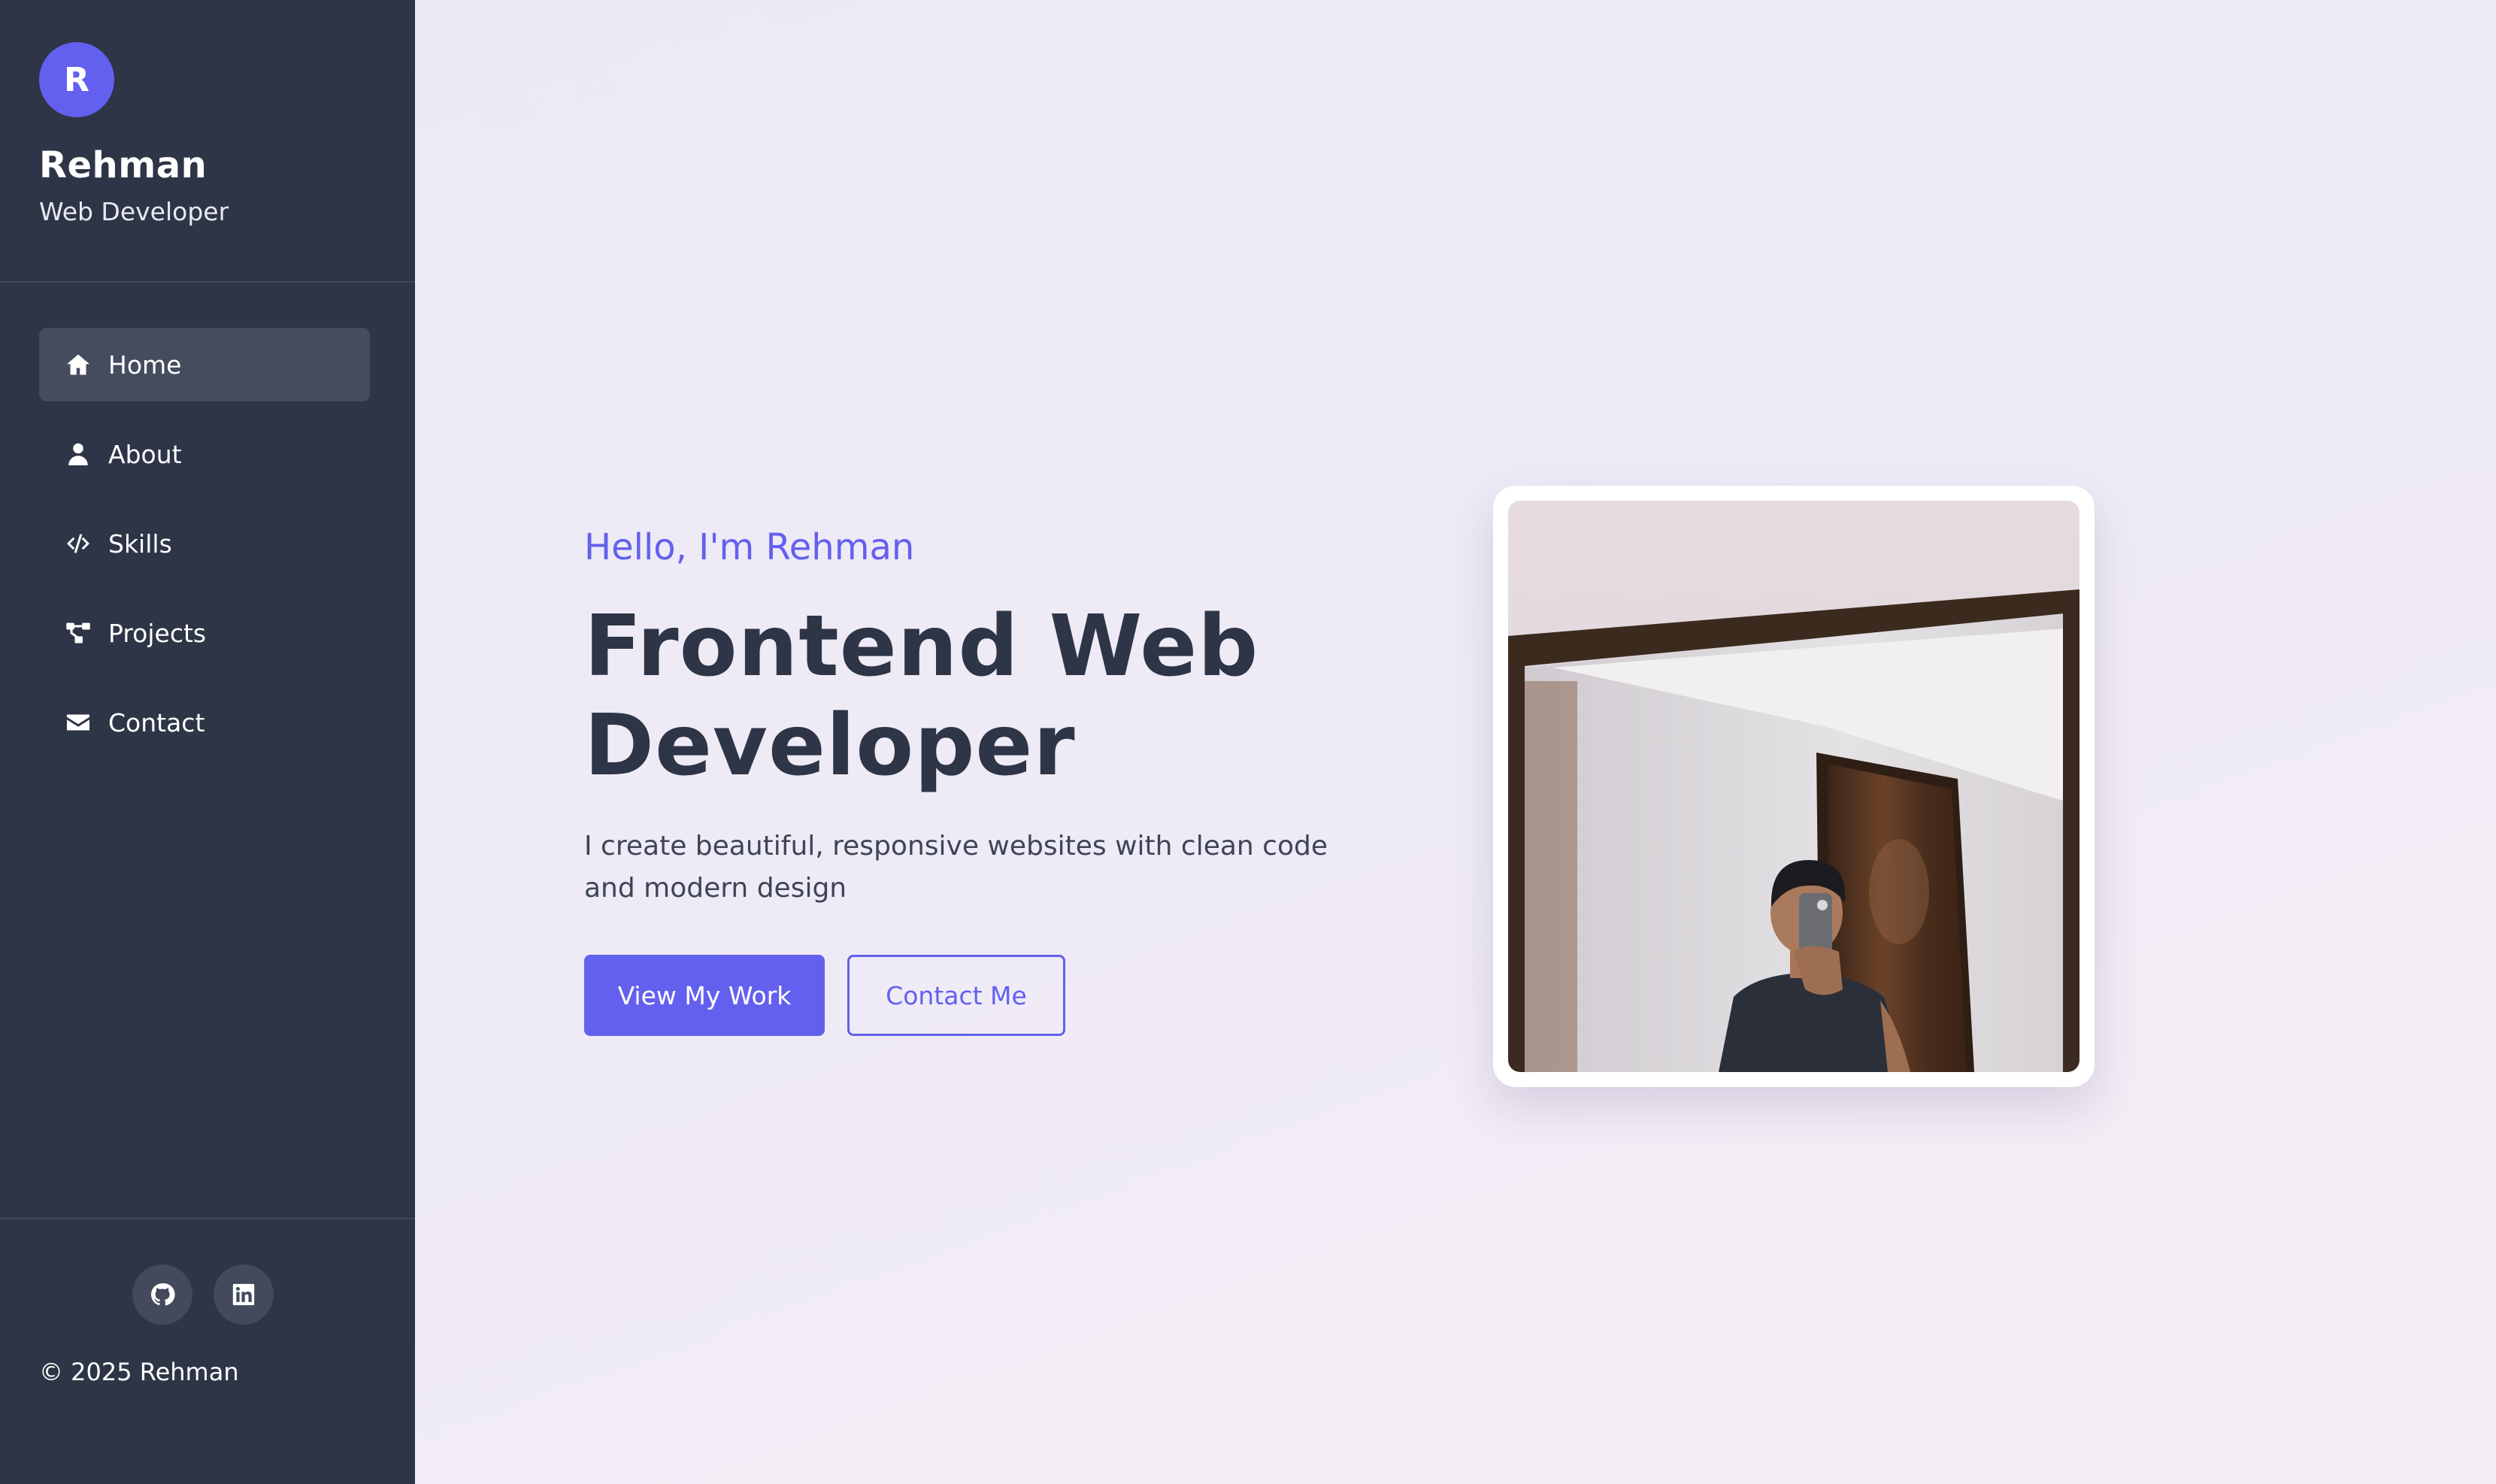  What do you see at coordinates (139, 1372) in the screenshot?
I see `copyright-text: © 2025 Rehman` at bounding box center [139, 1372].